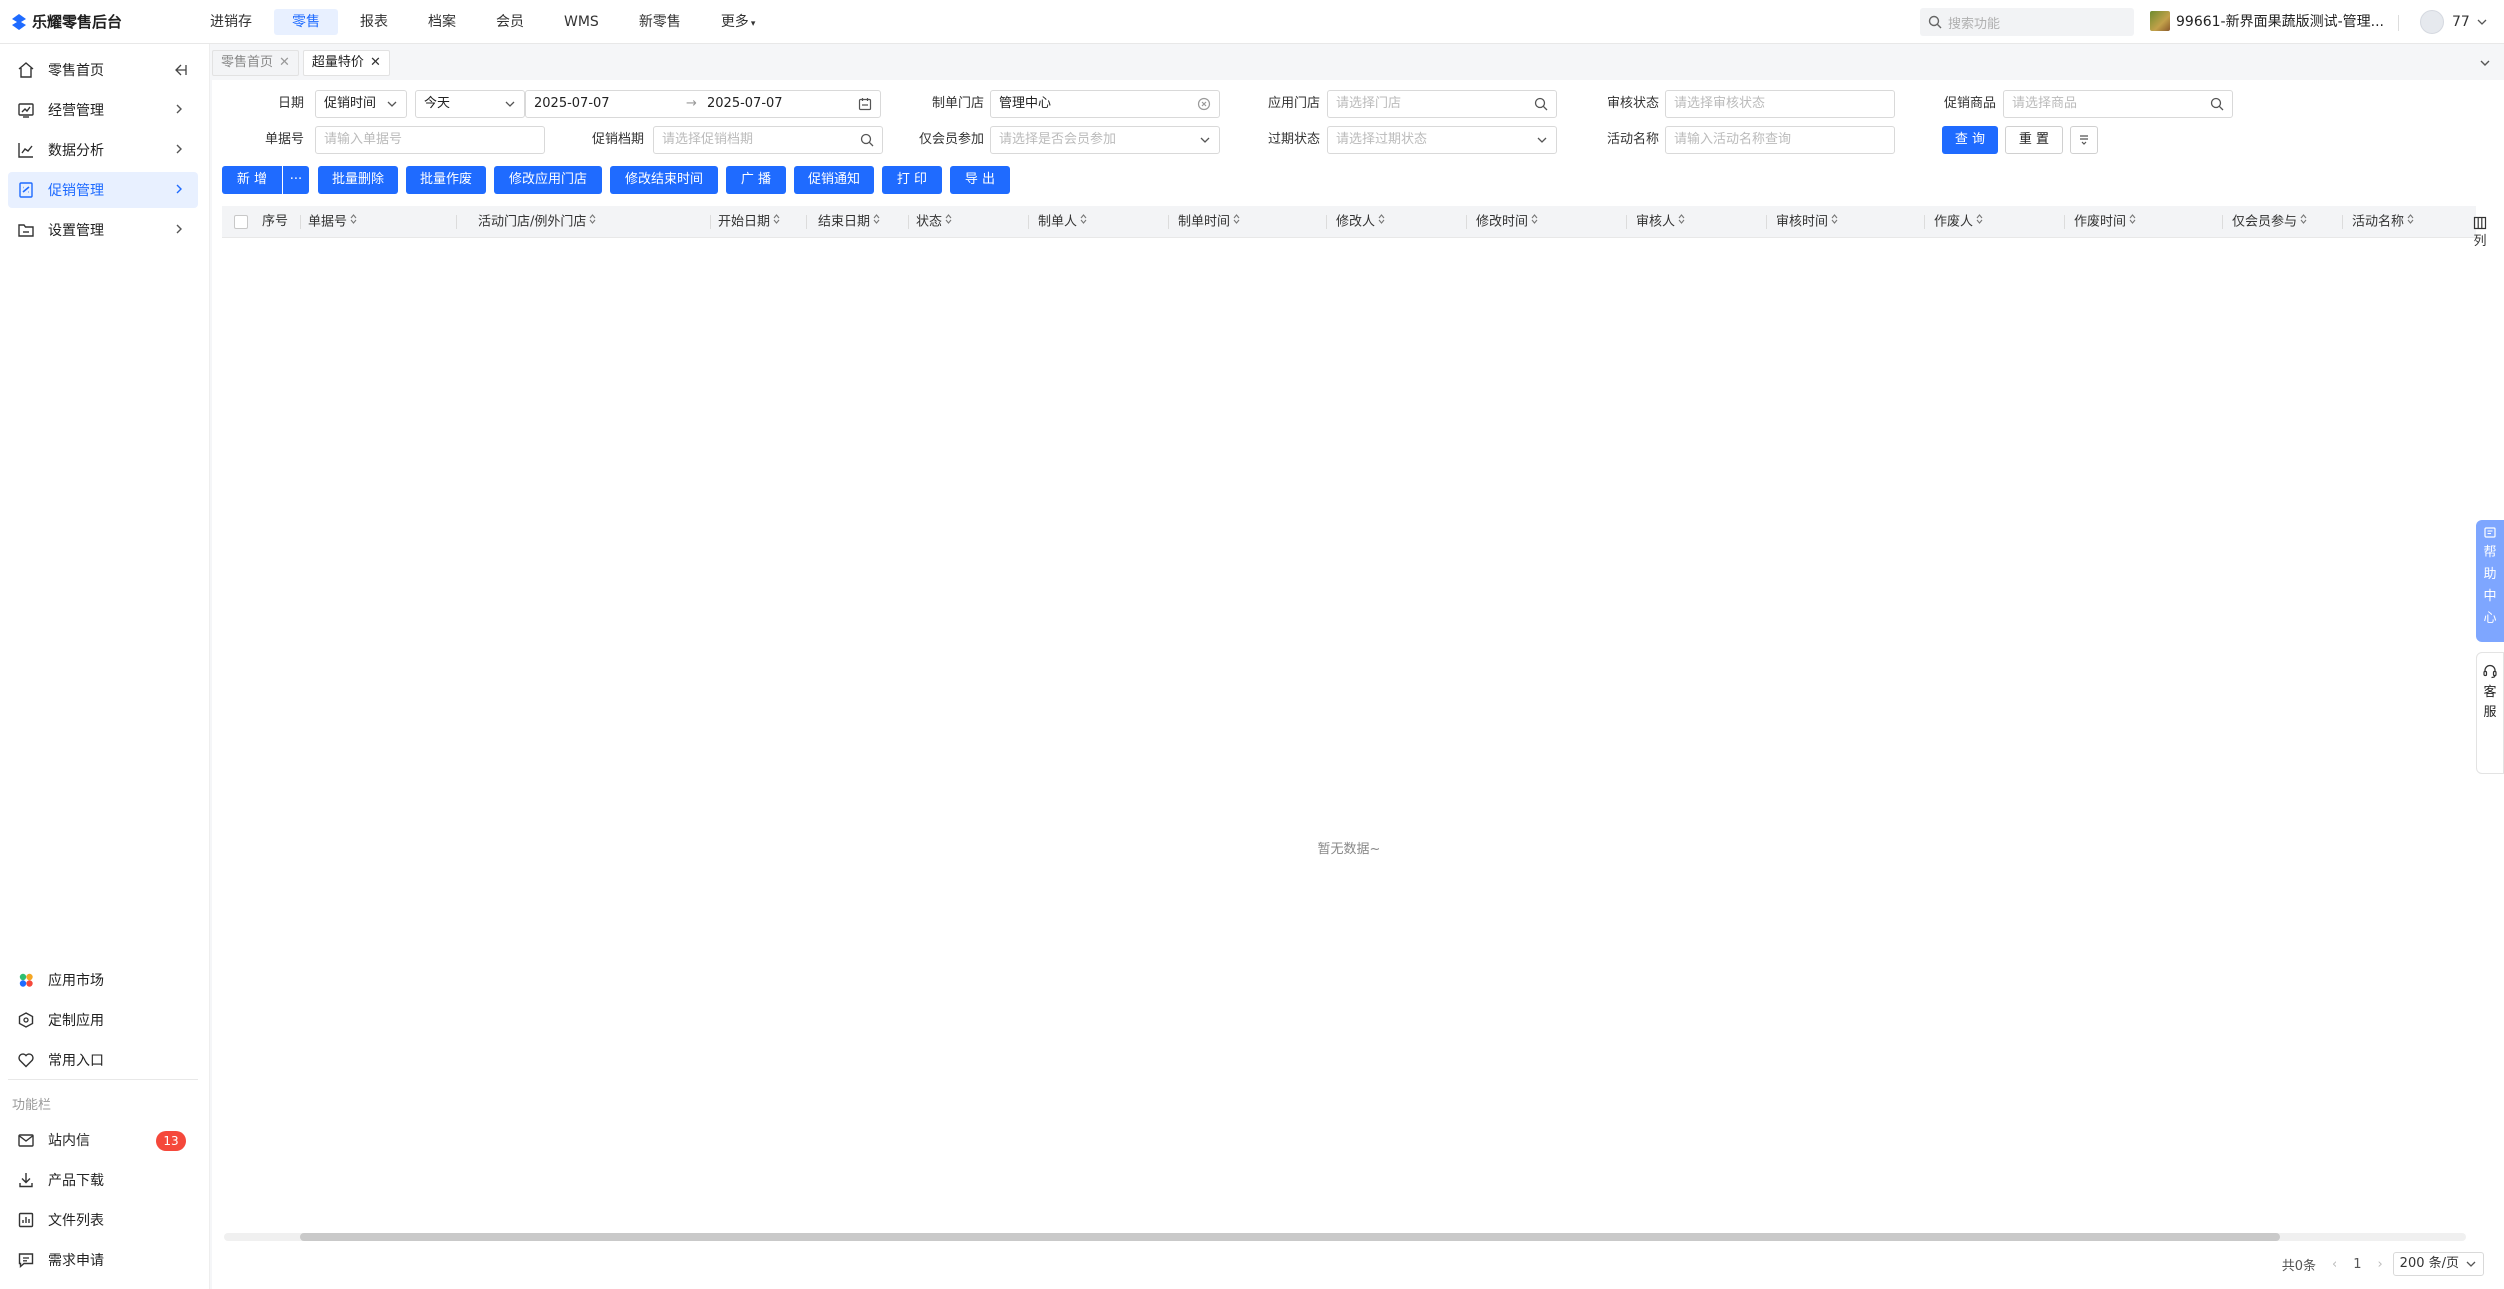 The width and height of the screenshot is (2504, 1289). I want to click on collapse-filter-button, so click(2084, 140).